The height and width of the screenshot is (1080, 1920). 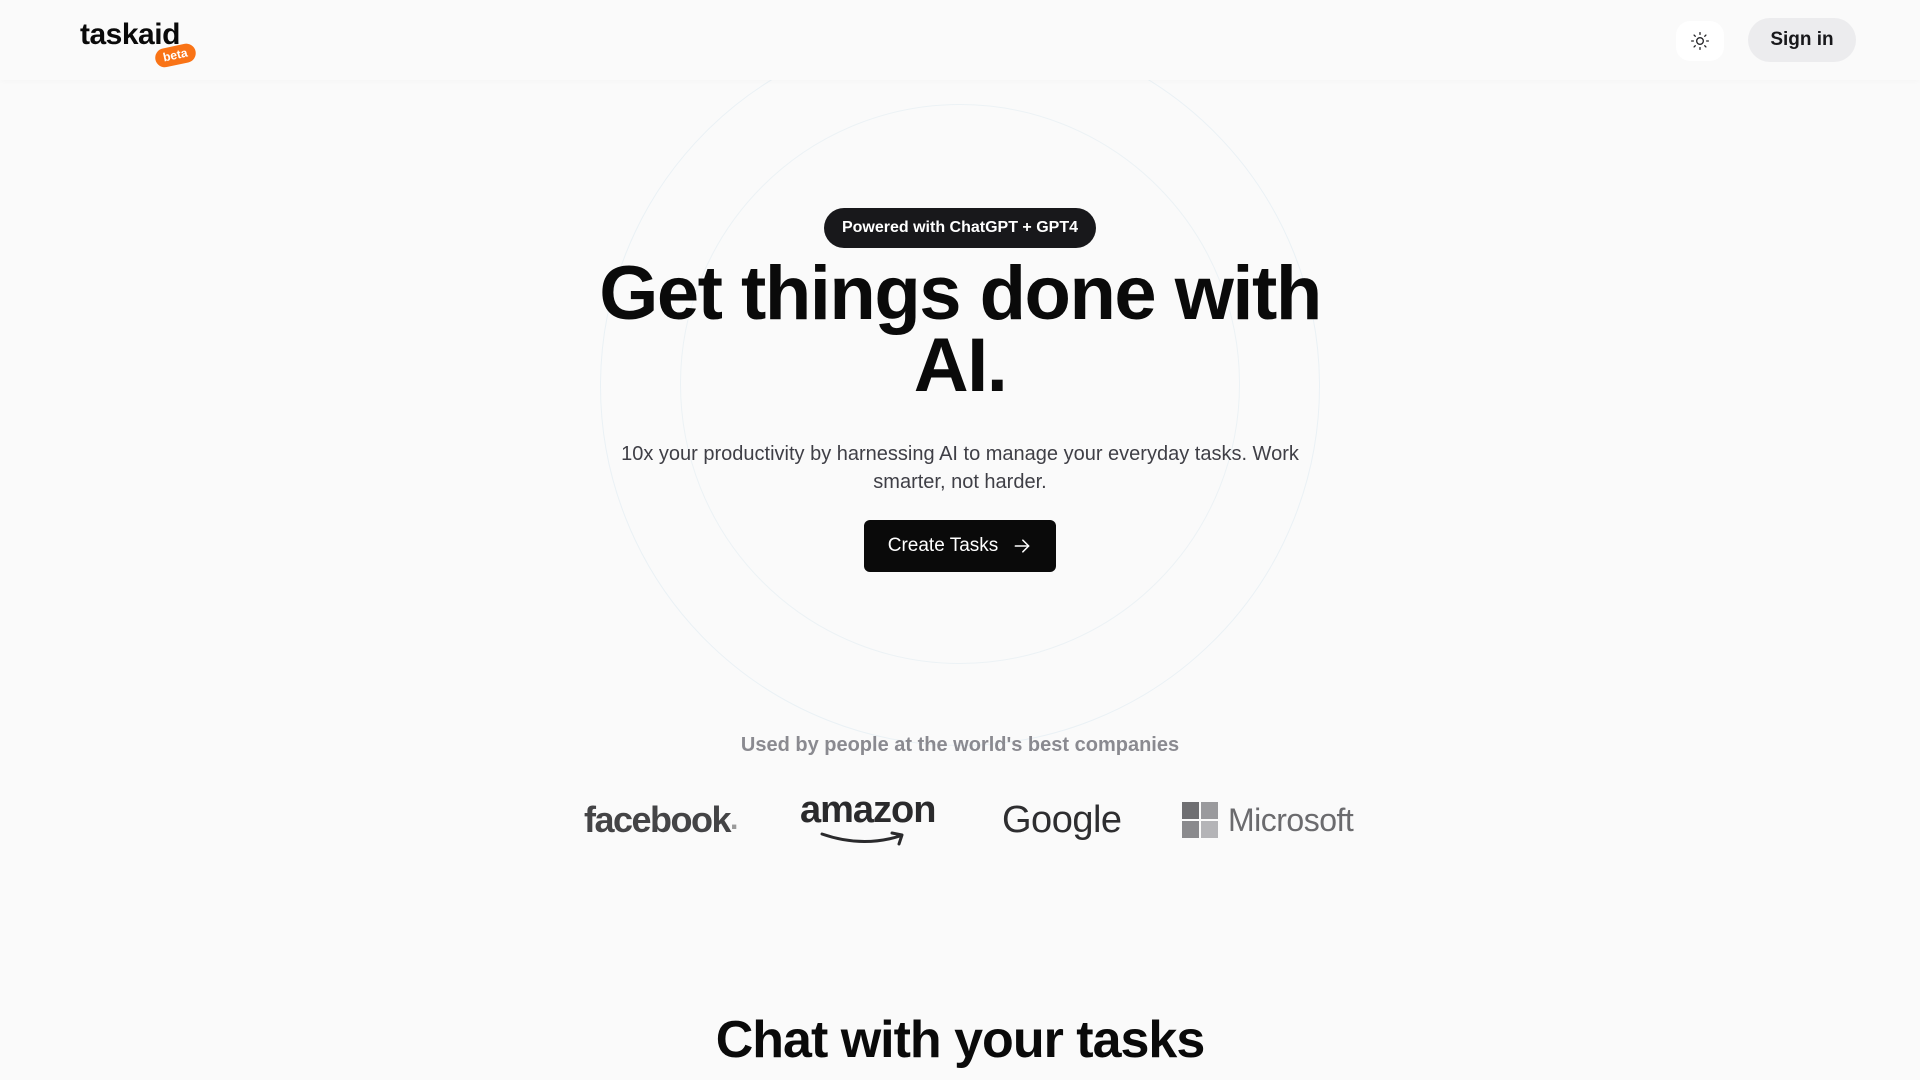 What do you see at coordinates (960, 1040) in the screenshot?
I see `chat-section-heading: Chat with your tasks` at bounding box center [960, 1040].